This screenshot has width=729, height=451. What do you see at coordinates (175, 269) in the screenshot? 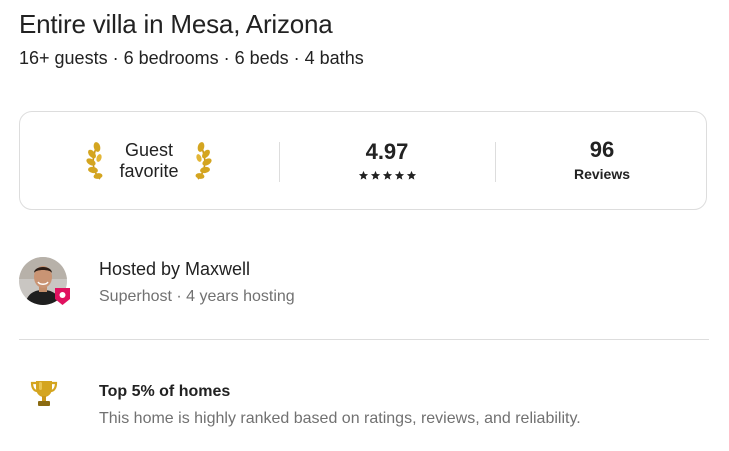
I see `host-name: Hosted by Maxwell` at bounding box center [175, 269].